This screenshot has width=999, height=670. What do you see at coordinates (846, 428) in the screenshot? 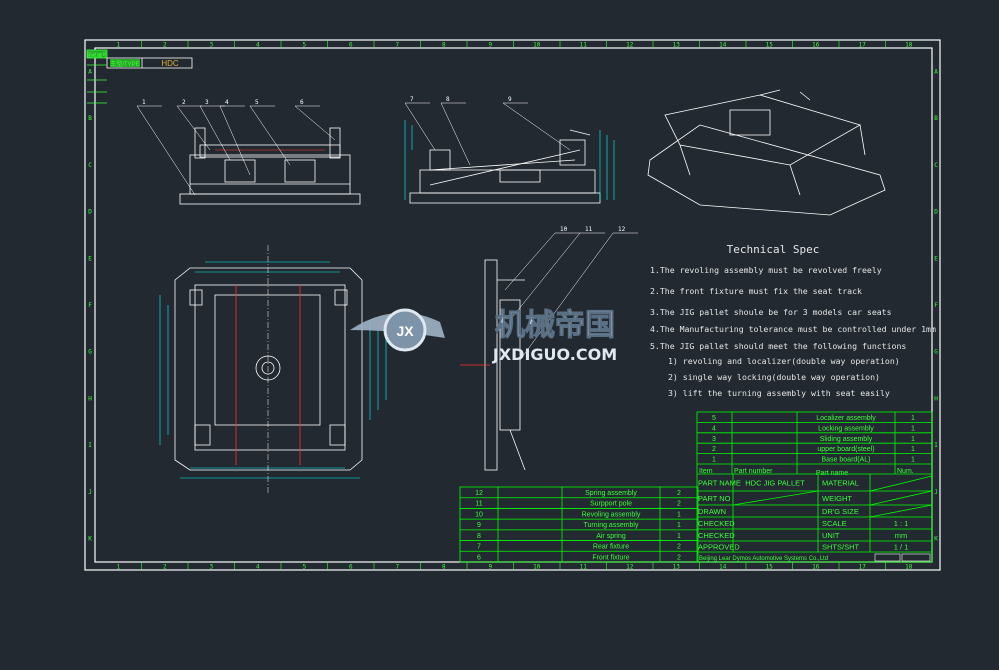
I see `parts-name: Locking assembly` at bounding box center [846, 428].